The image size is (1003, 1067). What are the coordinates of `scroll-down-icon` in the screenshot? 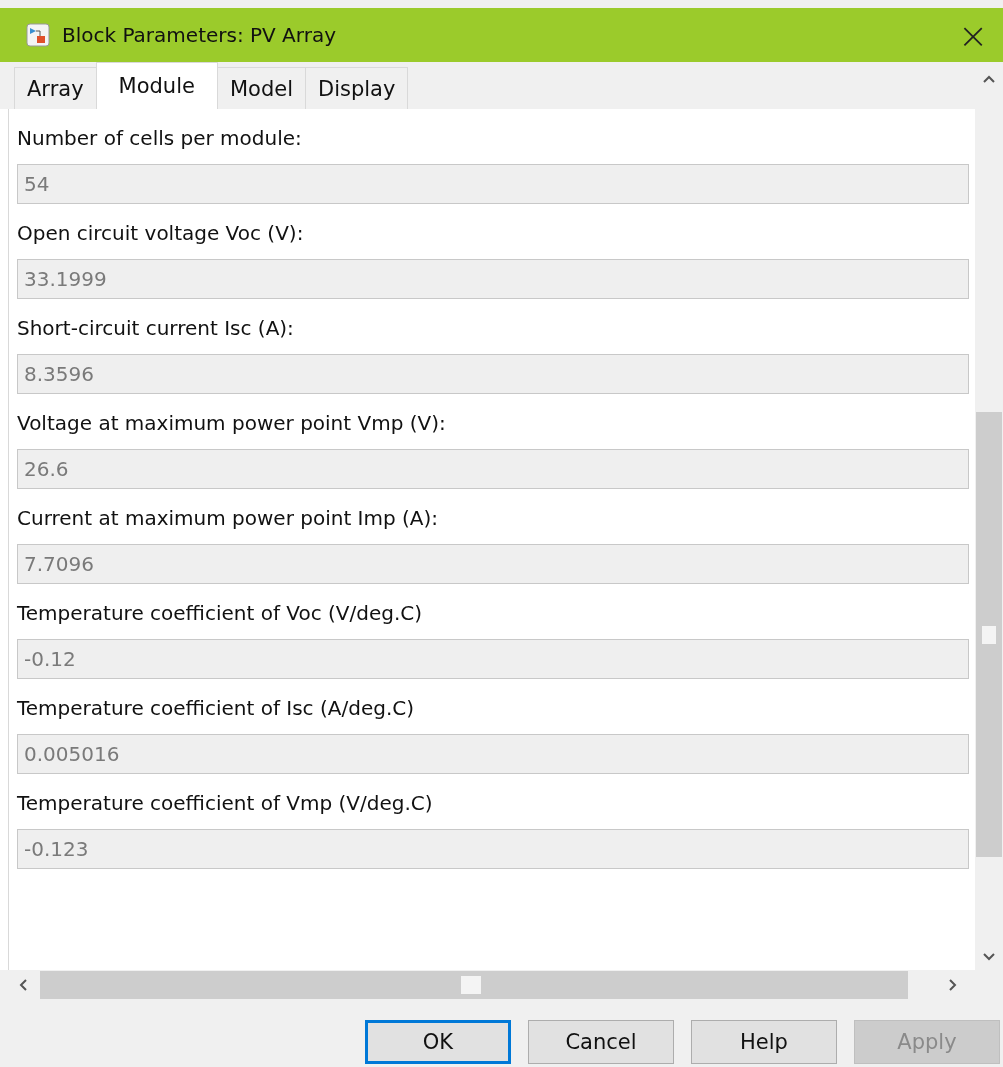 It's located at (989, 957).